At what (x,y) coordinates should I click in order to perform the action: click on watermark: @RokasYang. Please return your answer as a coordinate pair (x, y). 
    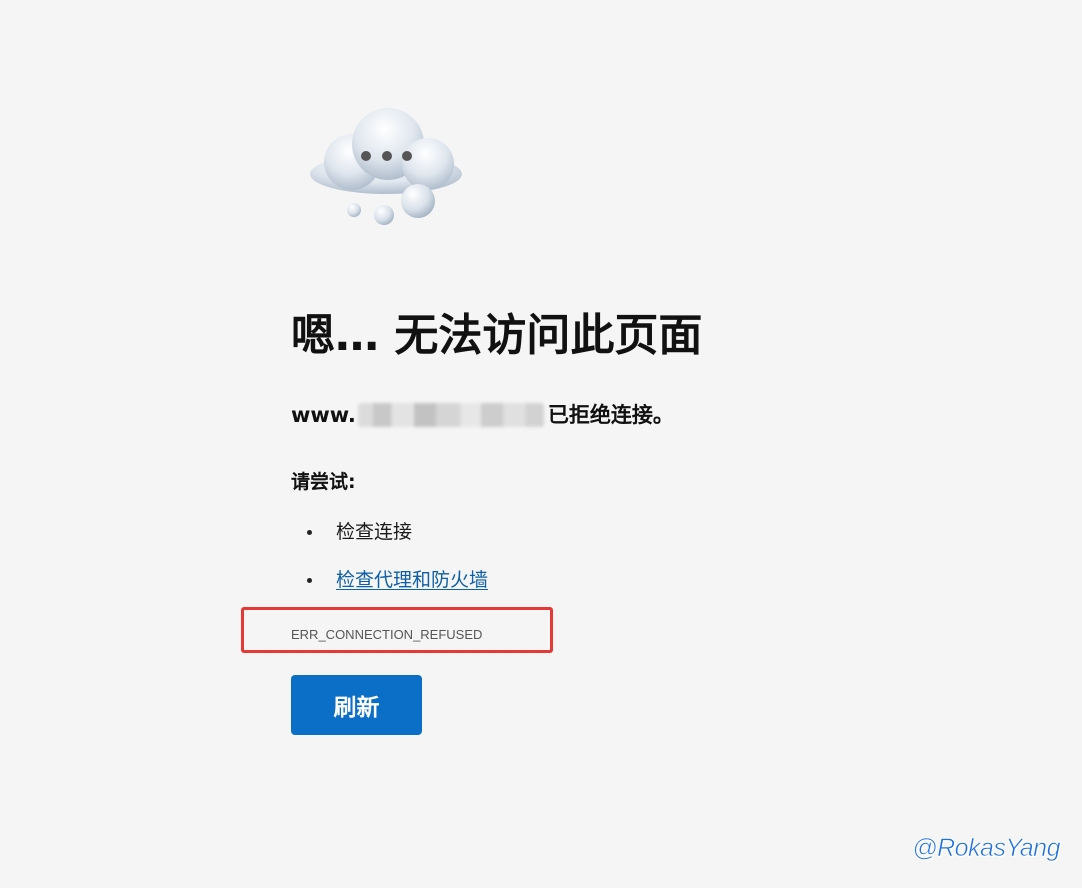
    Looking at the image, I should click on (986, 848).